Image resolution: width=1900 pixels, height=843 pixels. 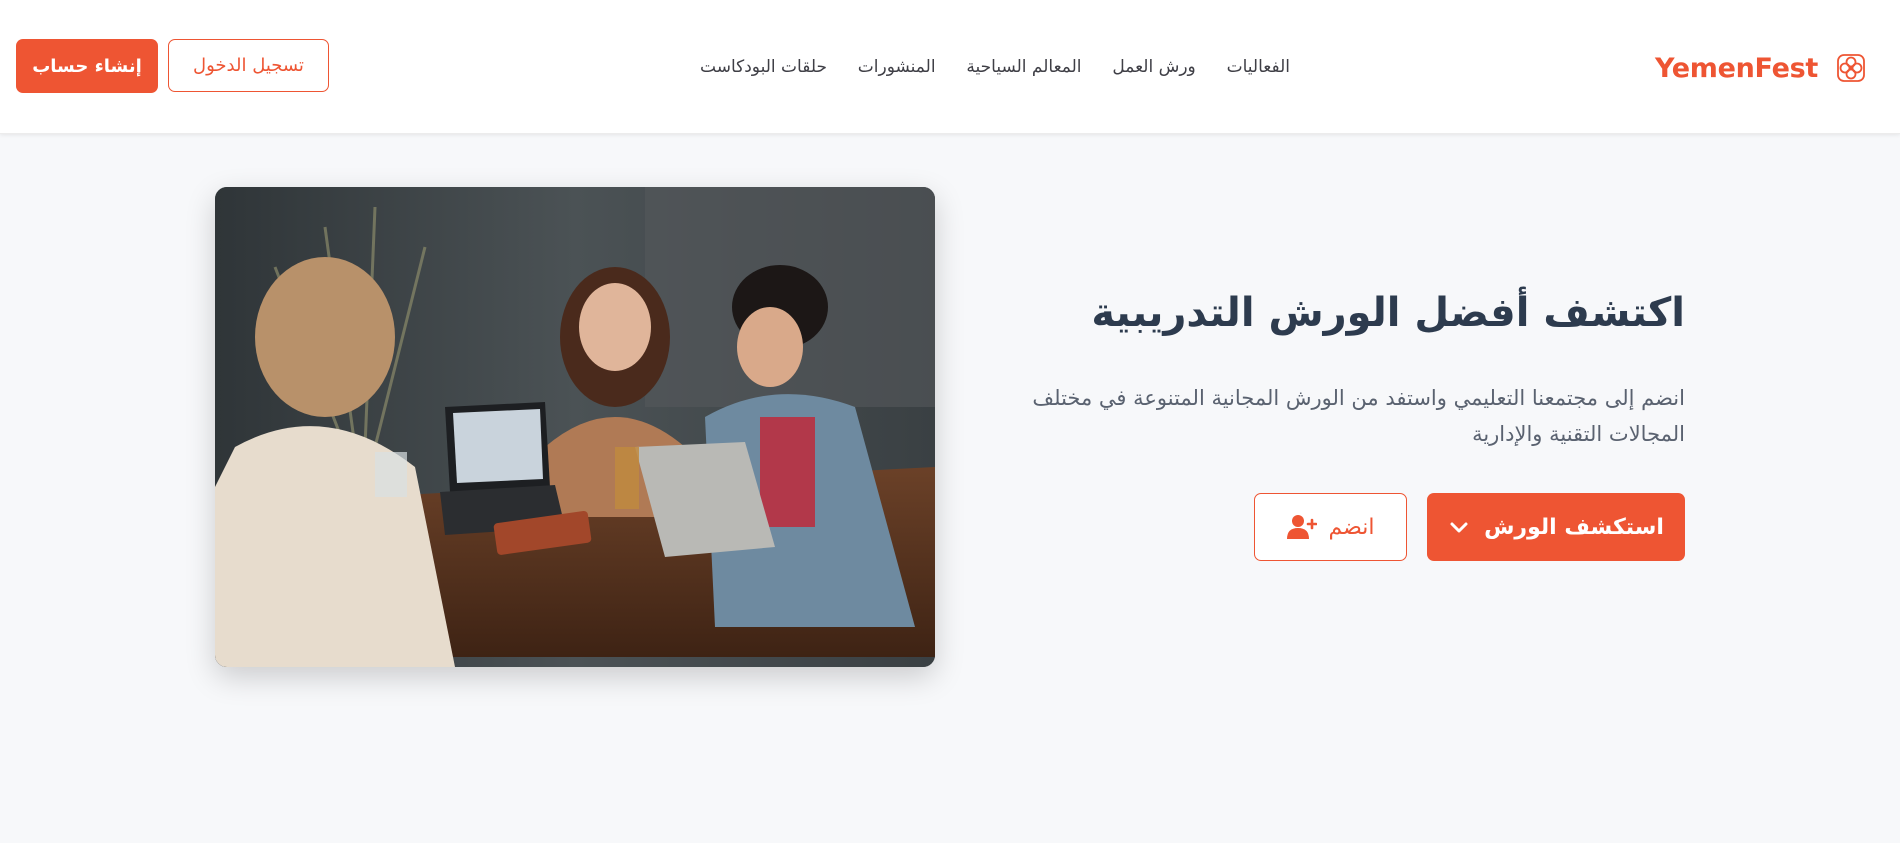 I want to click on brand: YemenFest, so click(x=1761, y=68).